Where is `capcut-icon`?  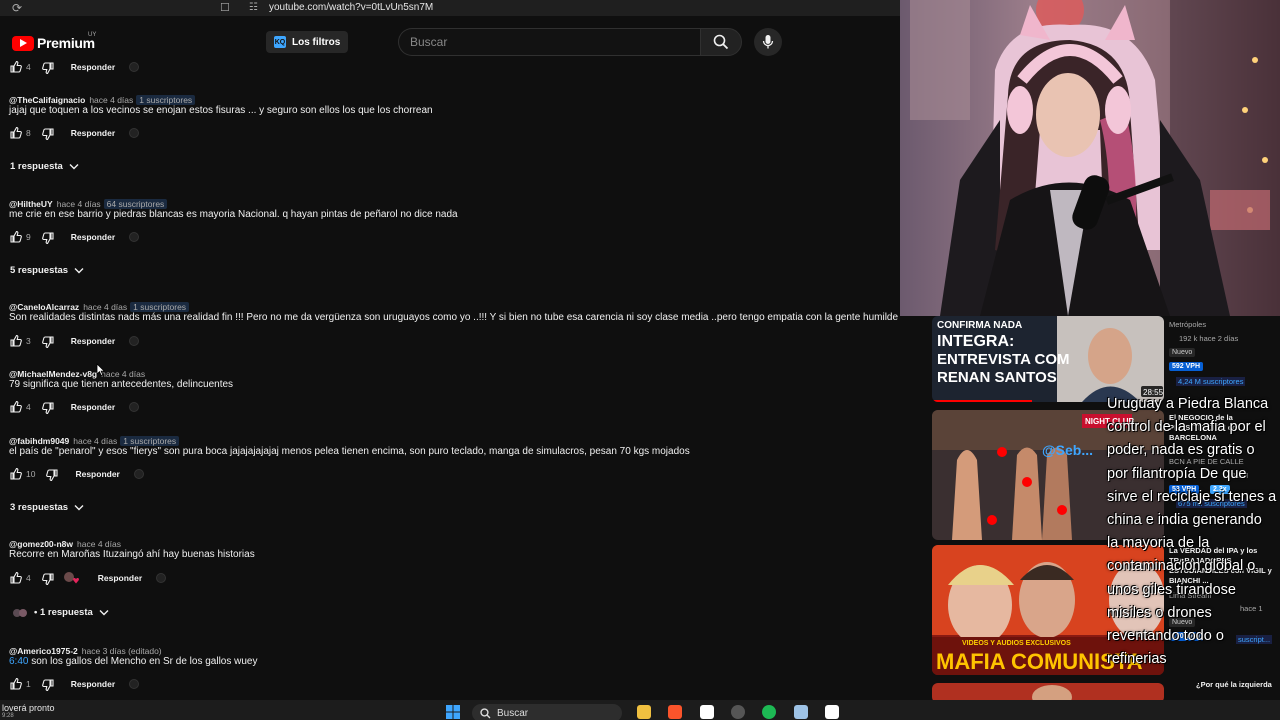
capcut-icon is located at coordinates (832, 712).